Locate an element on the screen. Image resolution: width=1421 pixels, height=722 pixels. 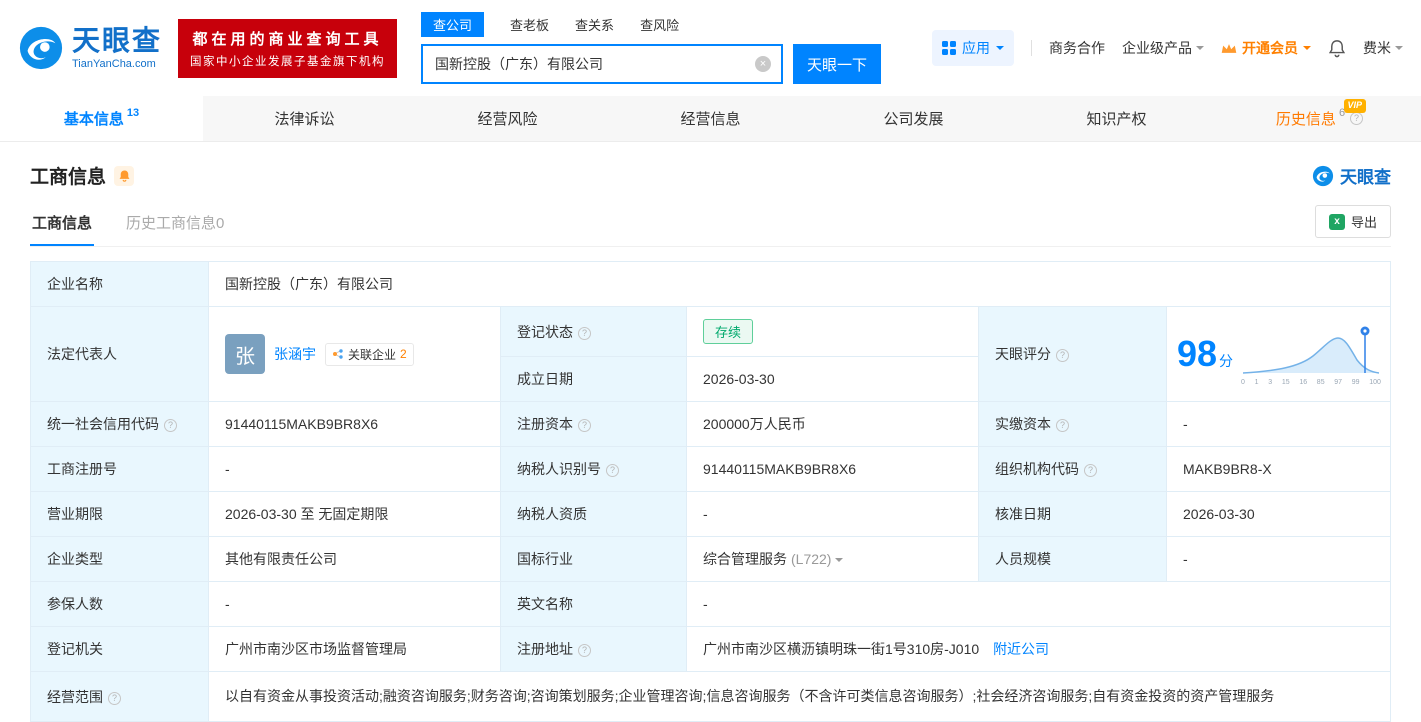
search-tab-company: 查公司 is located at coordinates (453, 24).